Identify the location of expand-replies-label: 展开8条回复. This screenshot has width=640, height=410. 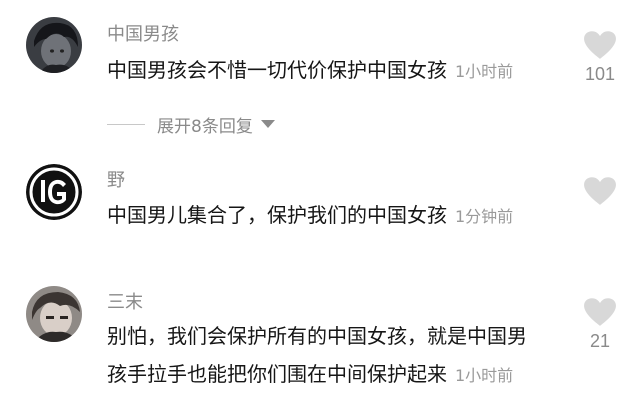
(205, 126).